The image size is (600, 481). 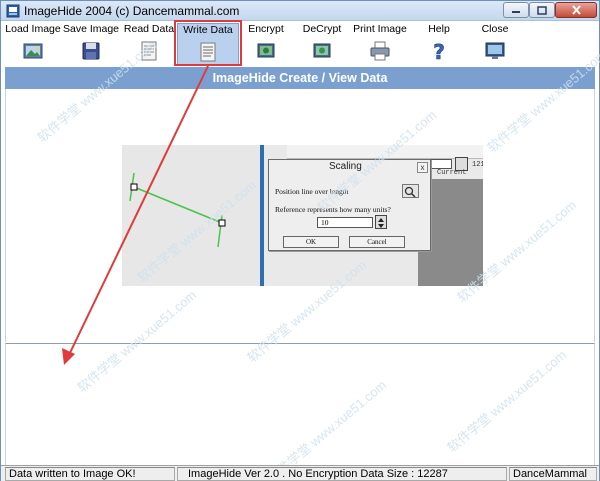 What do you see at coordinates (300, 11) in the screenshot?
I see `title-bar: ImageHide 2004 (c) Dancemammal.com` at bounding box center [300, 11].